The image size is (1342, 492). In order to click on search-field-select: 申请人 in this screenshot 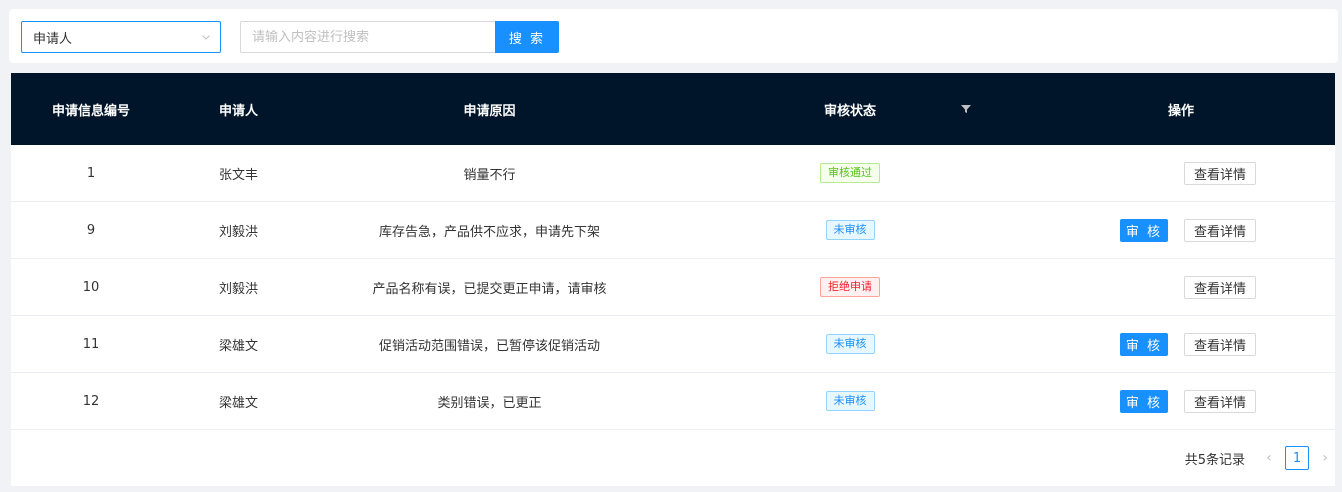, I will do `click(121, 37)`.